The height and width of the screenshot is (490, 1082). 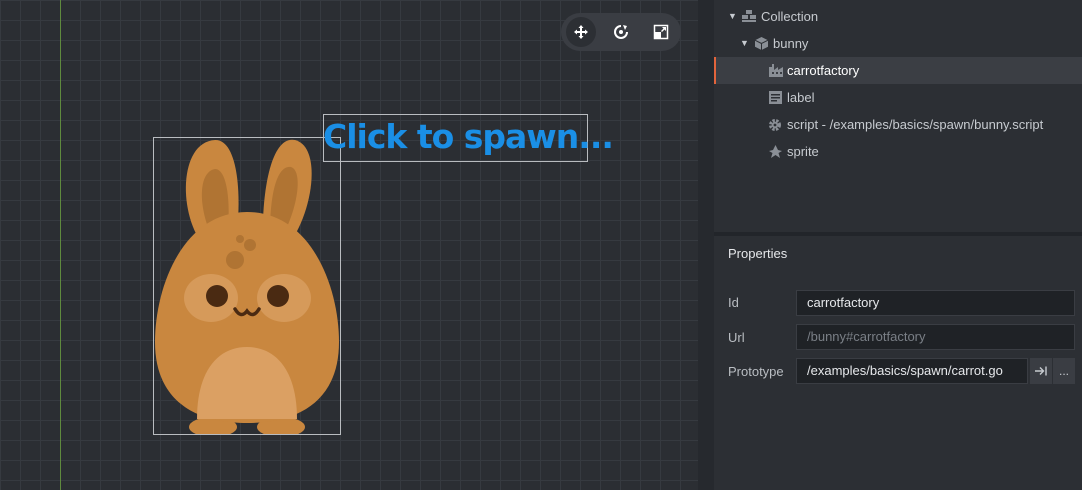 I want to click on scale-icon, so click(x=661, y=32).